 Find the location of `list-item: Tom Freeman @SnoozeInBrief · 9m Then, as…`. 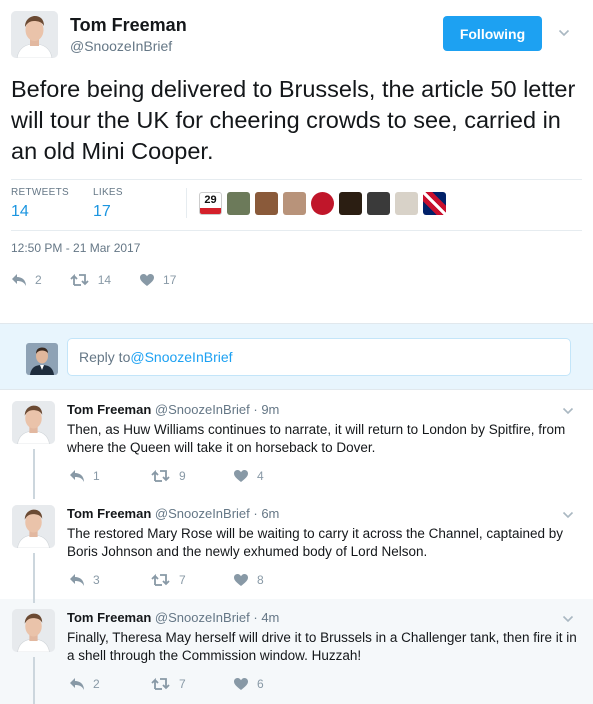

list-item: Tom Freeman @SnoozeInBrief · 9m Then, as… is located at coordinates (296, 441).